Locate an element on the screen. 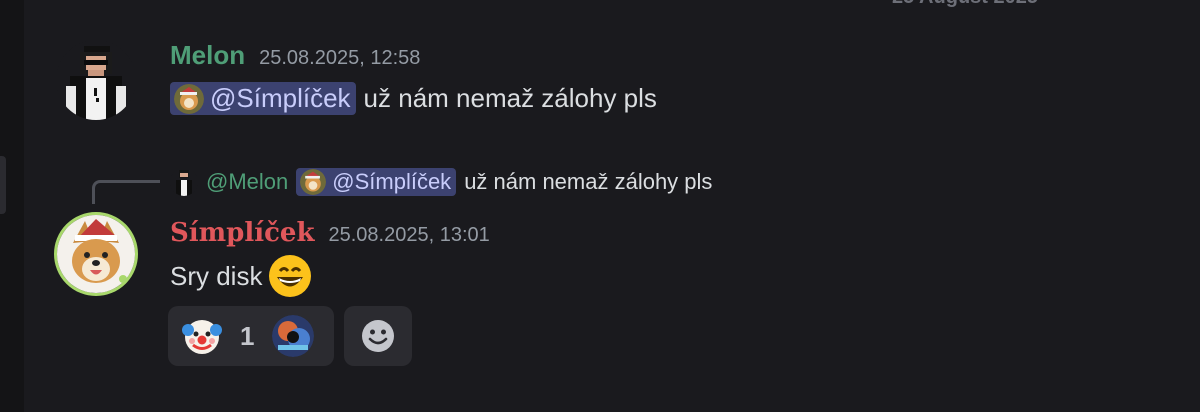 The image size is (1200, 412). message-text: Sry disk is located at coordinates (216, 275).